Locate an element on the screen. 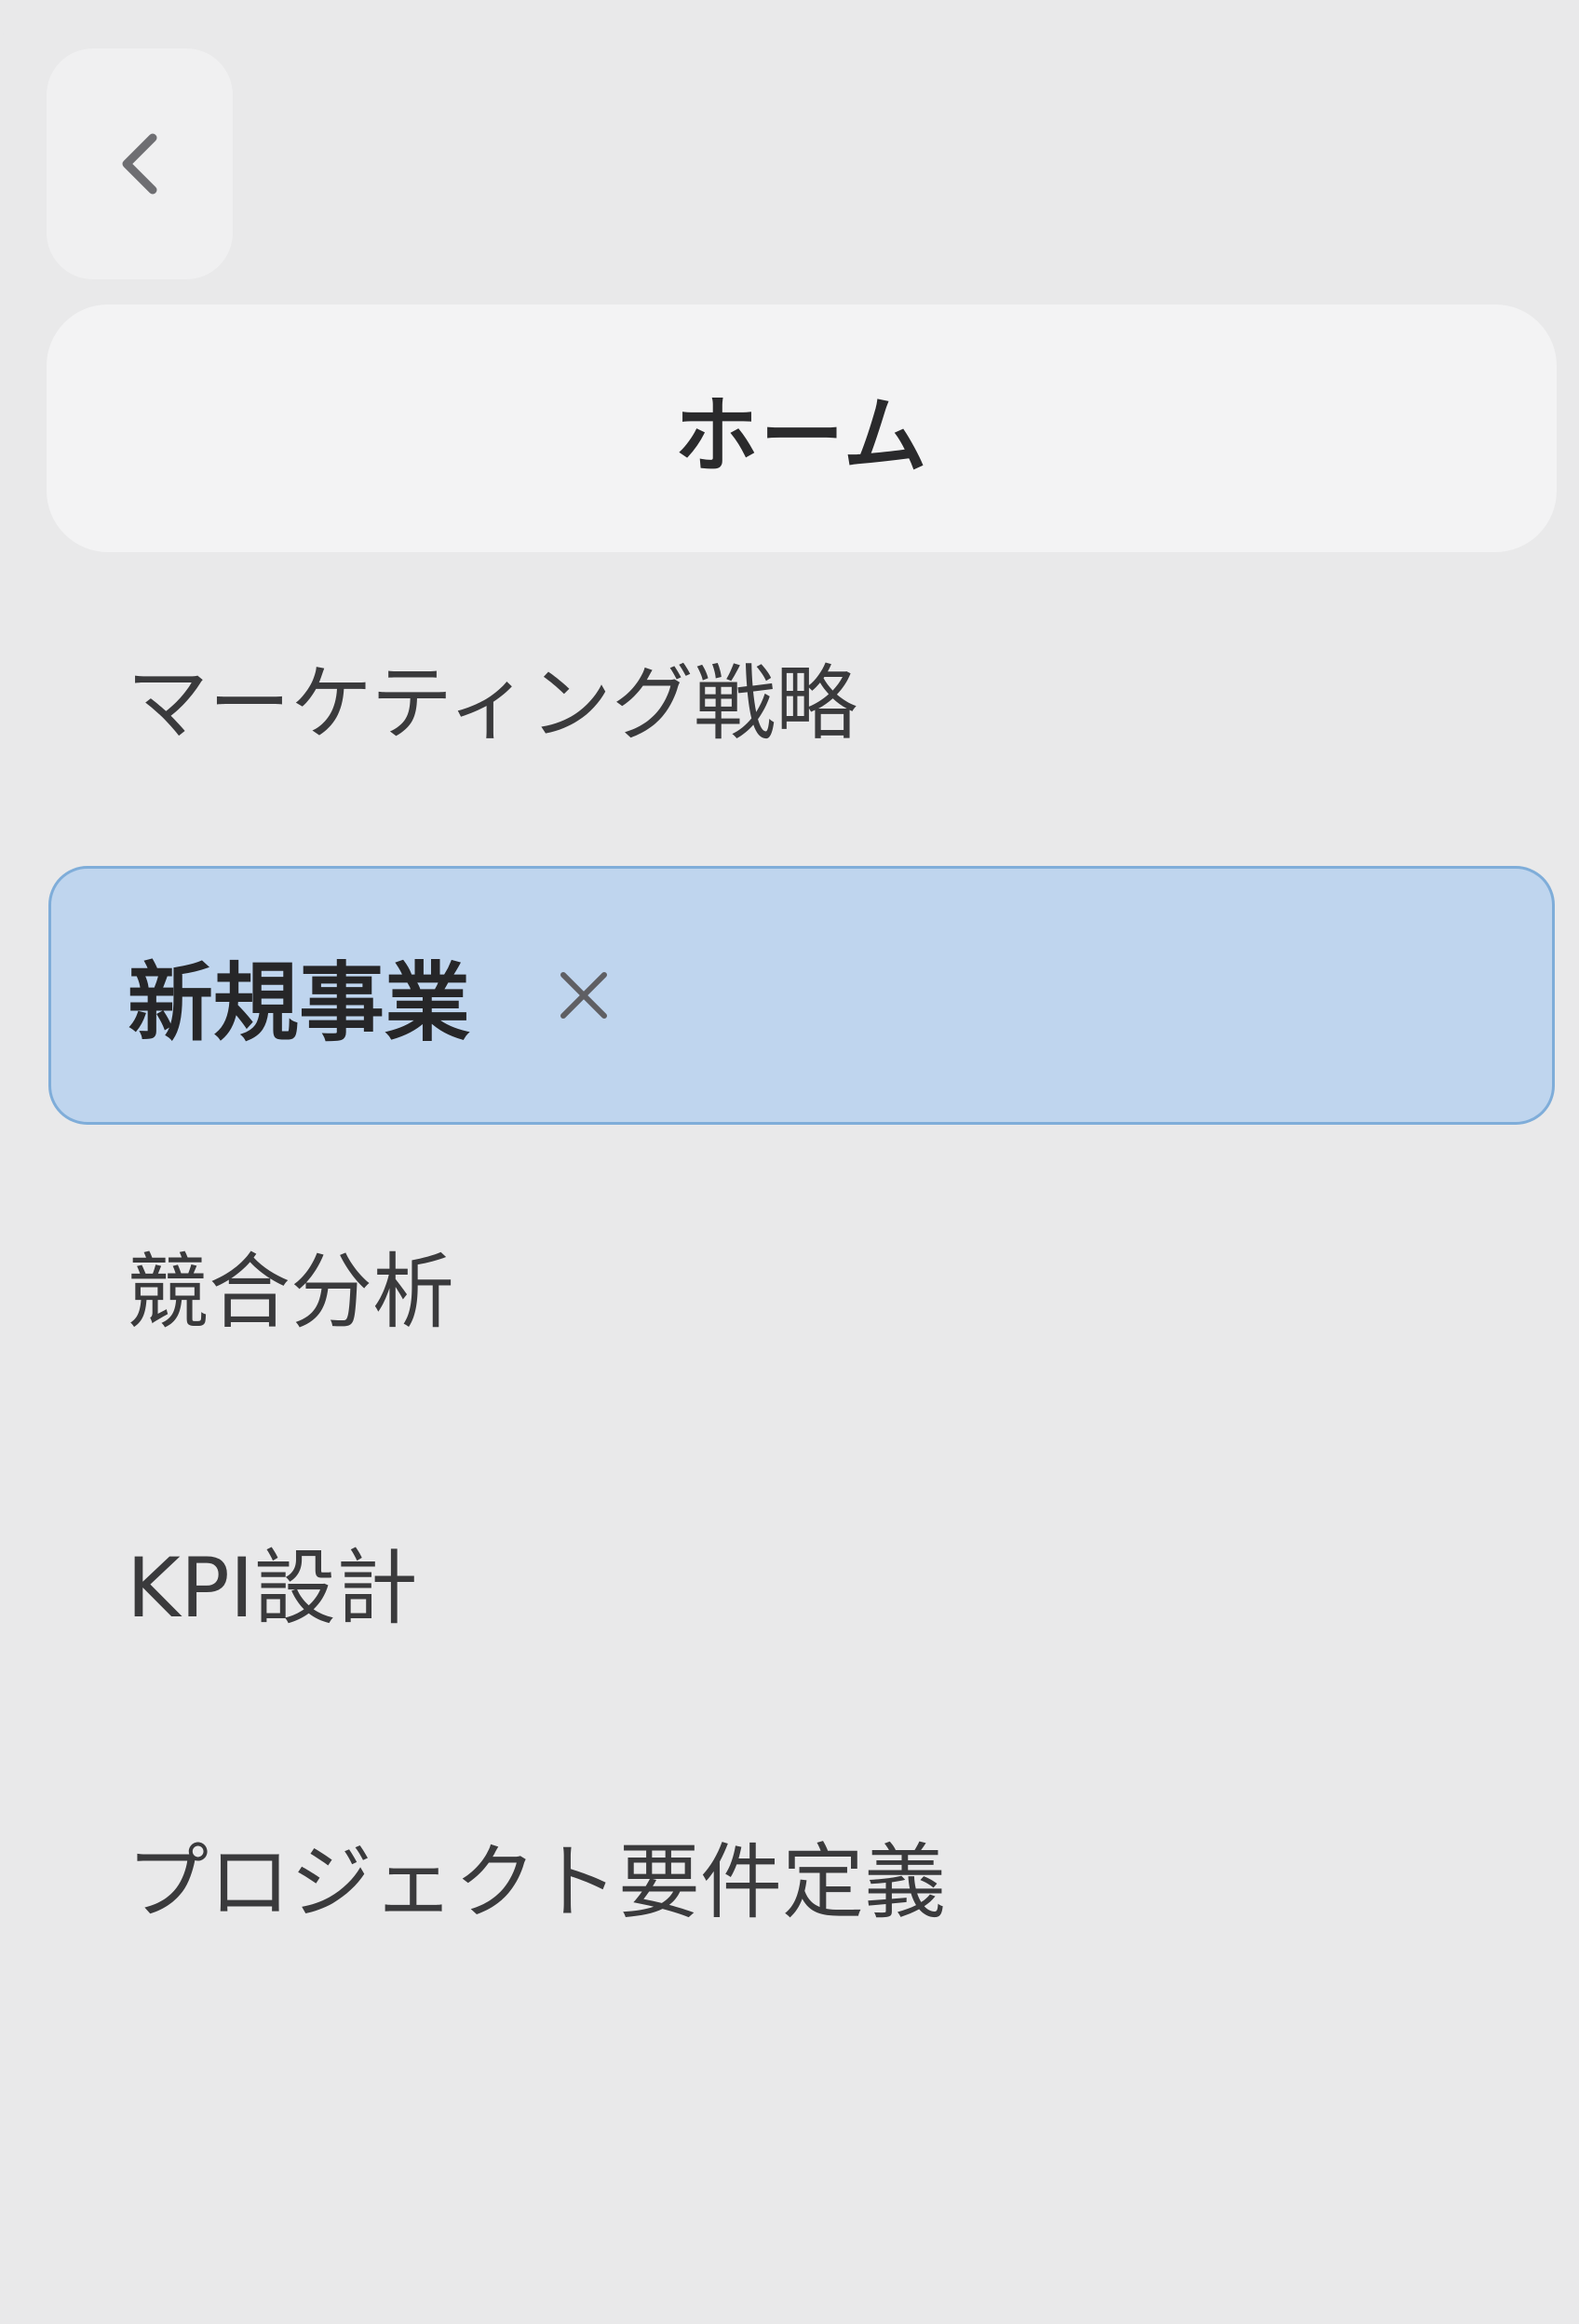 Image resolution: width=1579 pixels, height=2324 pixels. sidebar-item-kpi-design: KPI設計 is located at coordinates (272, 1588).